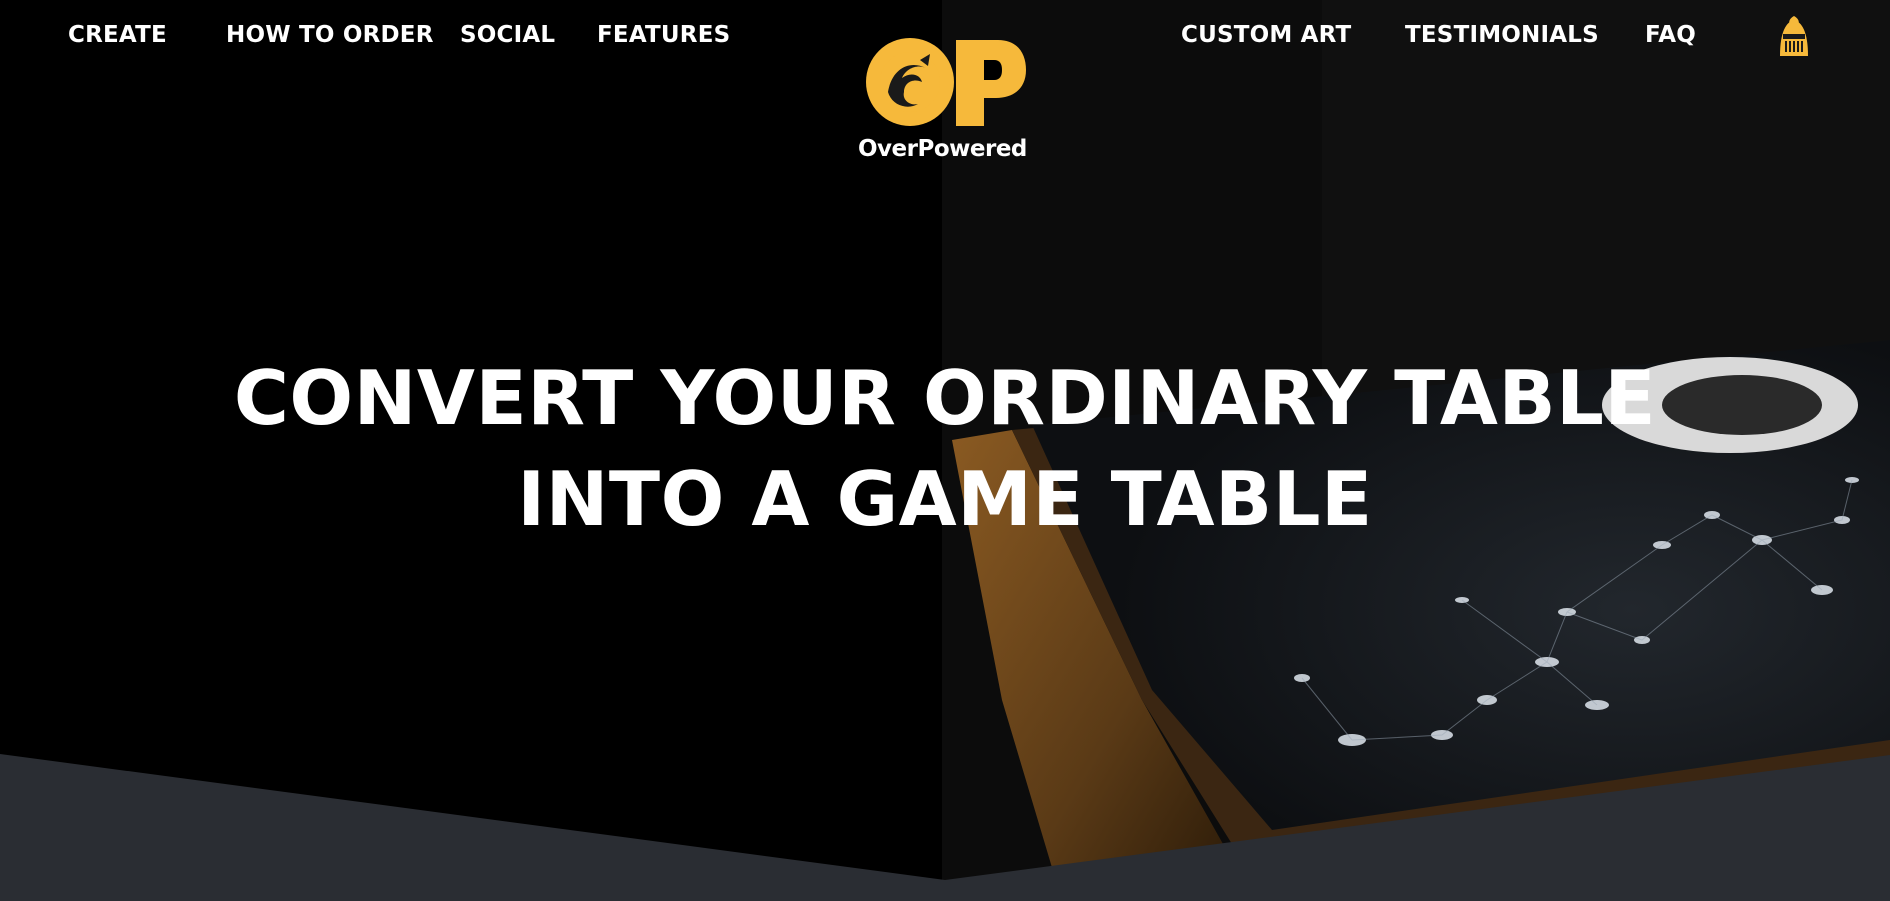 This screenshot has width=1890, height=901. What do you see at coordinates (330, 35) in the screenshot?
I see `nav-how-to-order: HOW TO ORDER` at bounding box center [330, 35].